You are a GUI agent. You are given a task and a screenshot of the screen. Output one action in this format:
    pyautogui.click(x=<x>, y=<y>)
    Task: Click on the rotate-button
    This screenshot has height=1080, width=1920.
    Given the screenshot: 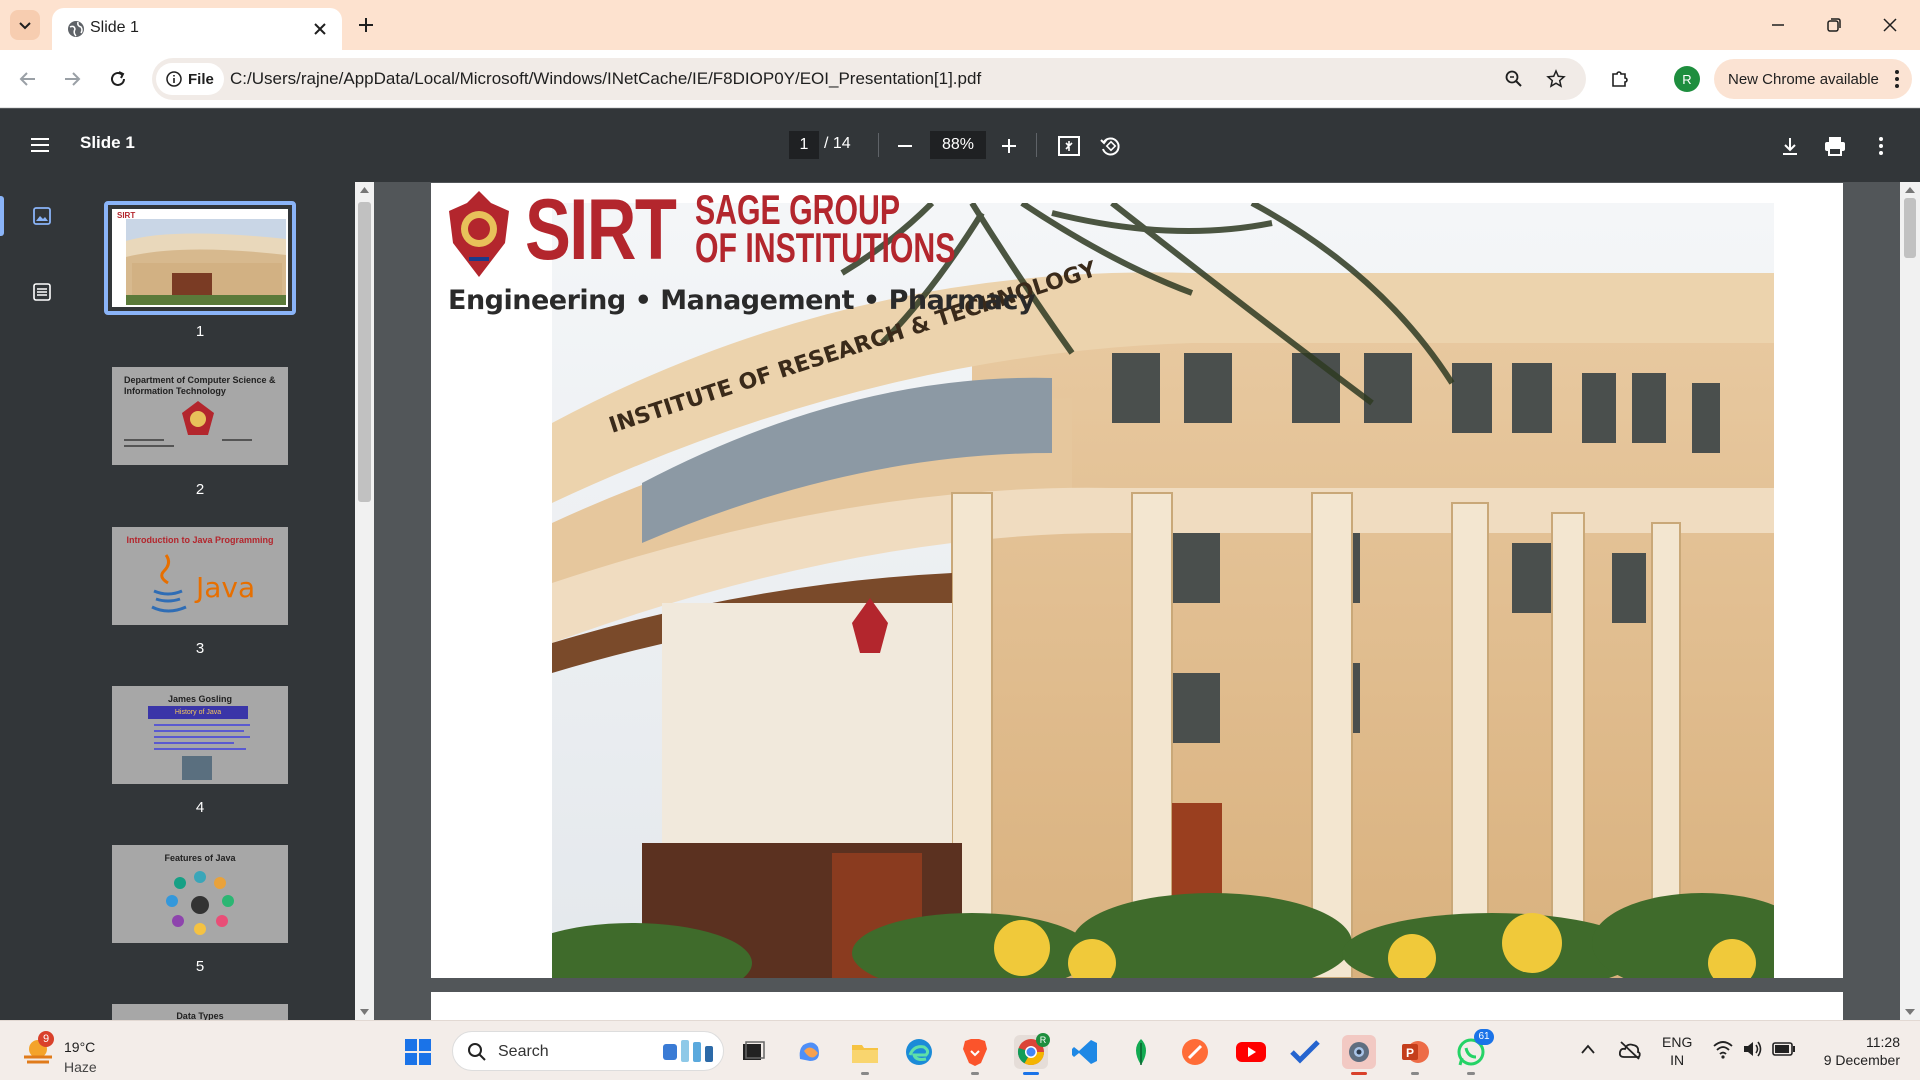 What is the action you would take?
    pyautogui.click(x=1110, y=146)
    